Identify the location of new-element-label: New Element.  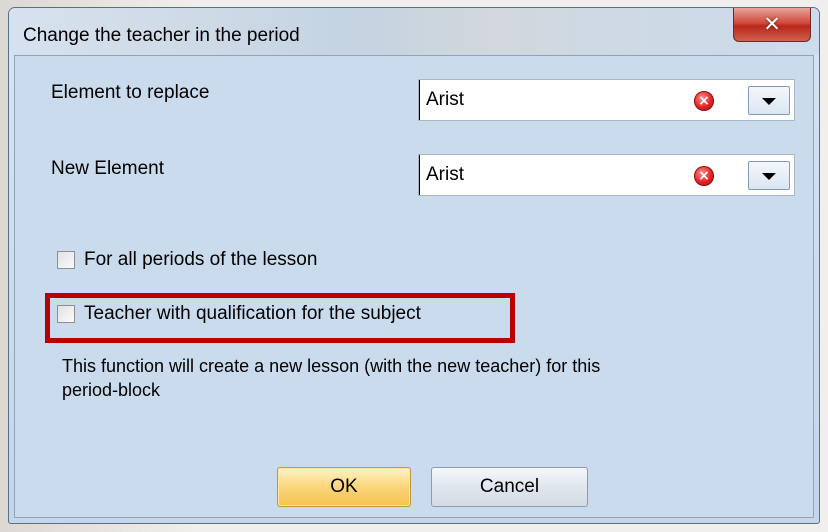
(107, 168).